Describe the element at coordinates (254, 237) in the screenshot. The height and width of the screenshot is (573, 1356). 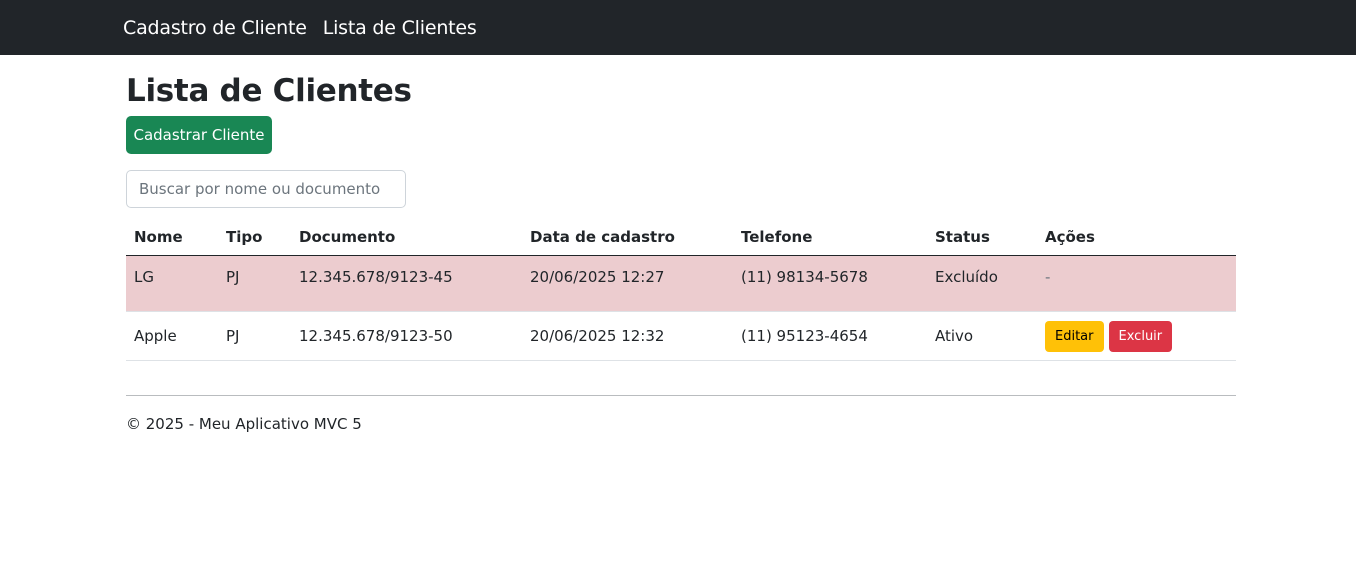
I see `header-tipo: Tipo` at that location.